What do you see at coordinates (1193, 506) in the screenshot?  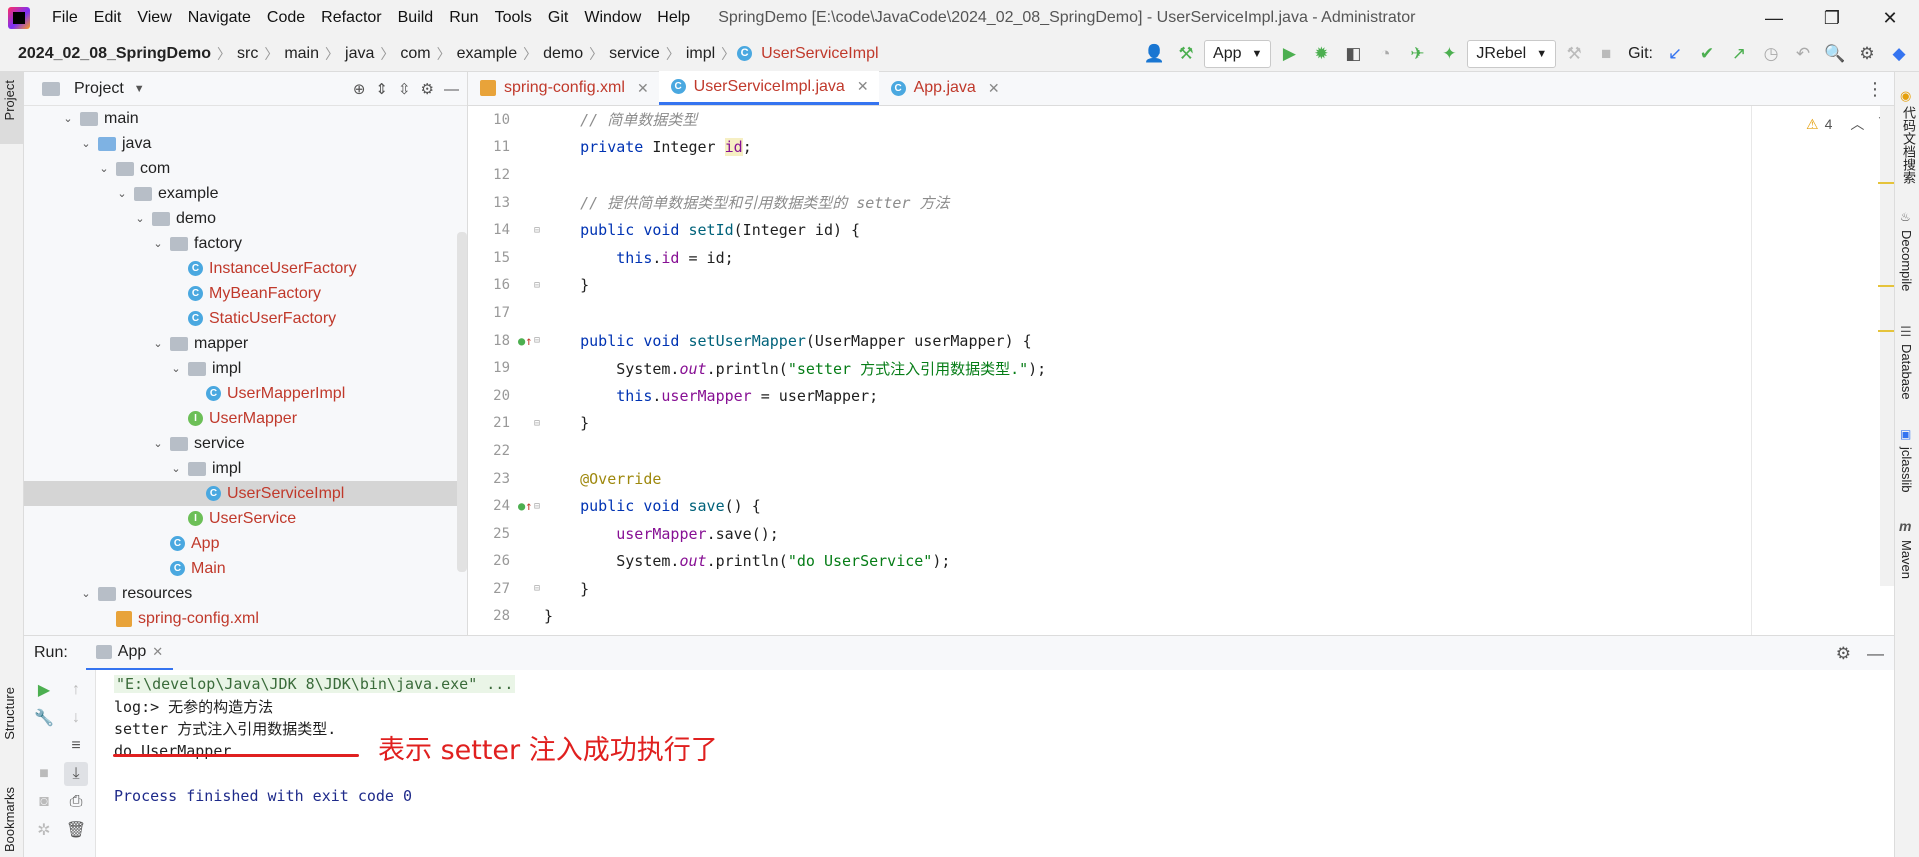 I see `code-line: 24 ●↑ ⊟ public void save() {` at bounding box center [1193, 506].